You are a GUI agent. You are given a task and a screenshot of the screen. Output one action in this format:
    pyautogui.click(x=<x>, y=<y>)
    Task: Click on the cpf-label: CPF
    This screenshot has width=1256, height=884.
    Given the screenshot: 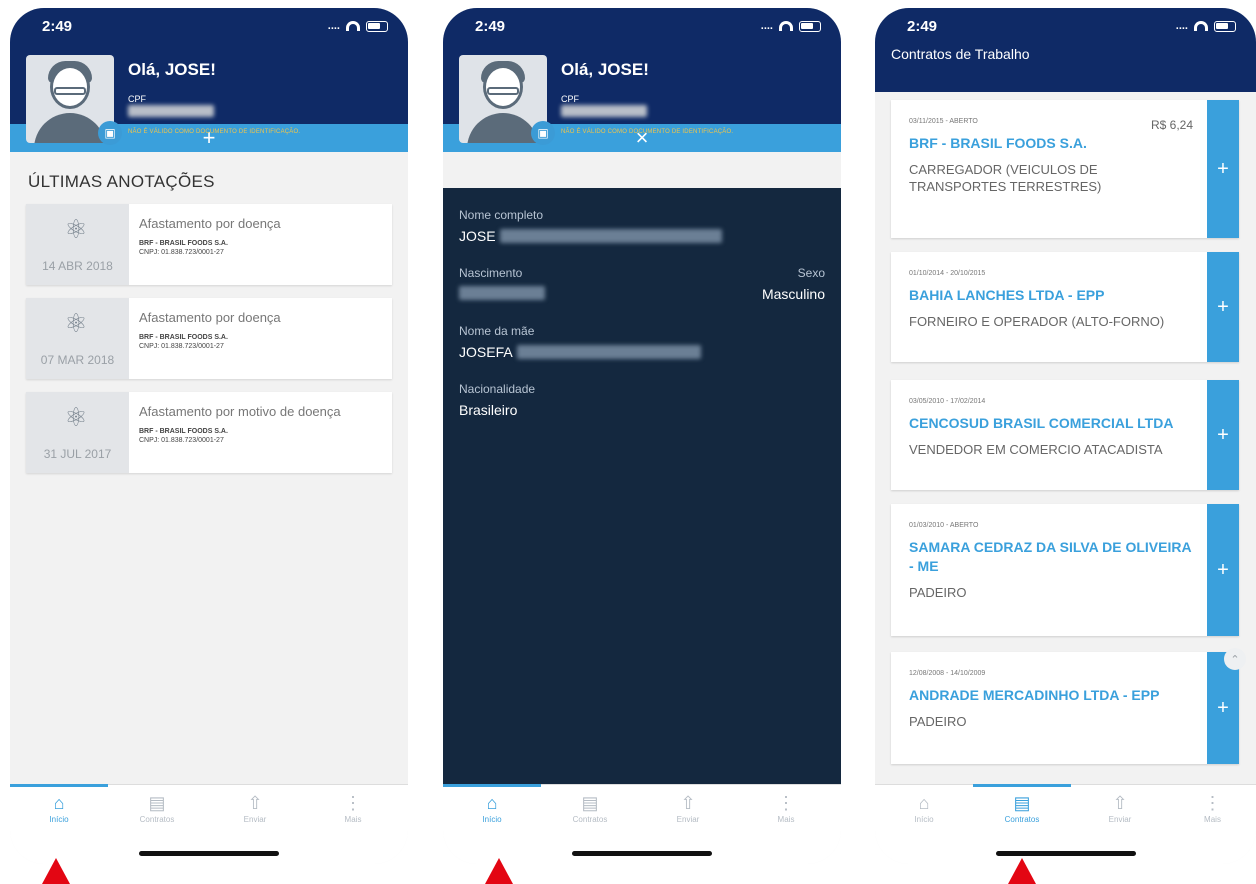 What is the action you would take?
    pyautogui.click(x=570, y=99)
    